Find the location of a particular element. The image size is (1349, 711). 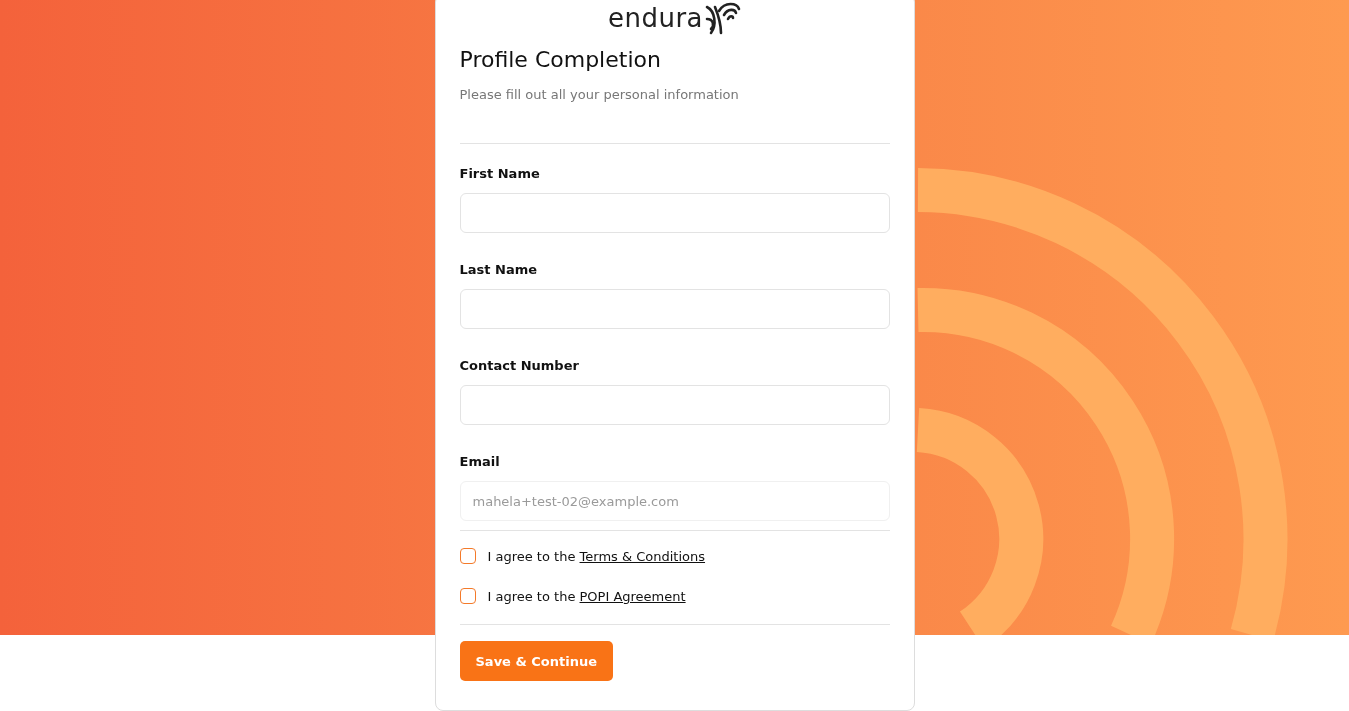

agreement-link: Terms & Conditions is located at coordinates (642, 556).